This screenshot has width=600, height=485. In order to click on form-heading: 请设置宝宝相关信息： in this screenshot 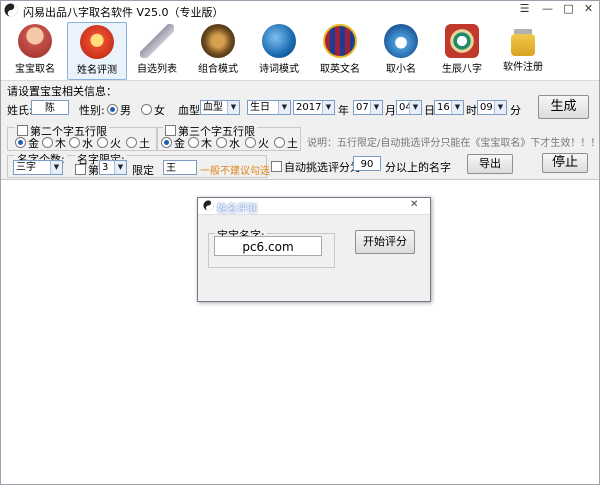, I will do `click(62, 91)`.